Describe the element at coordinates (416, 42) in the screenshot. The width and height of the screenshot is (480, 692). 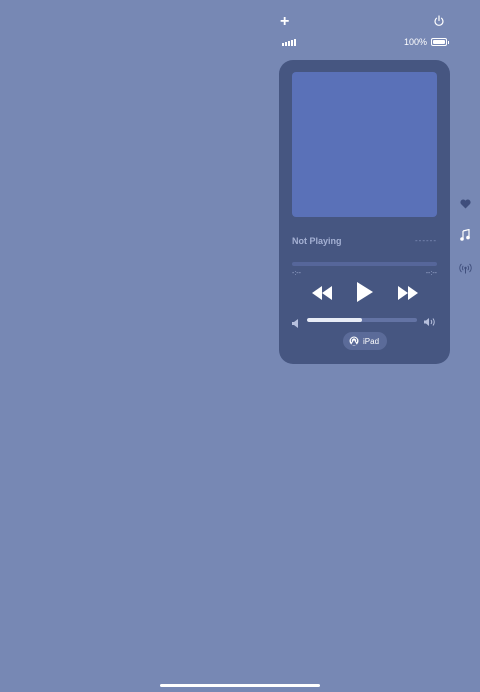
I see `battery-percentage: 100%` at that location.